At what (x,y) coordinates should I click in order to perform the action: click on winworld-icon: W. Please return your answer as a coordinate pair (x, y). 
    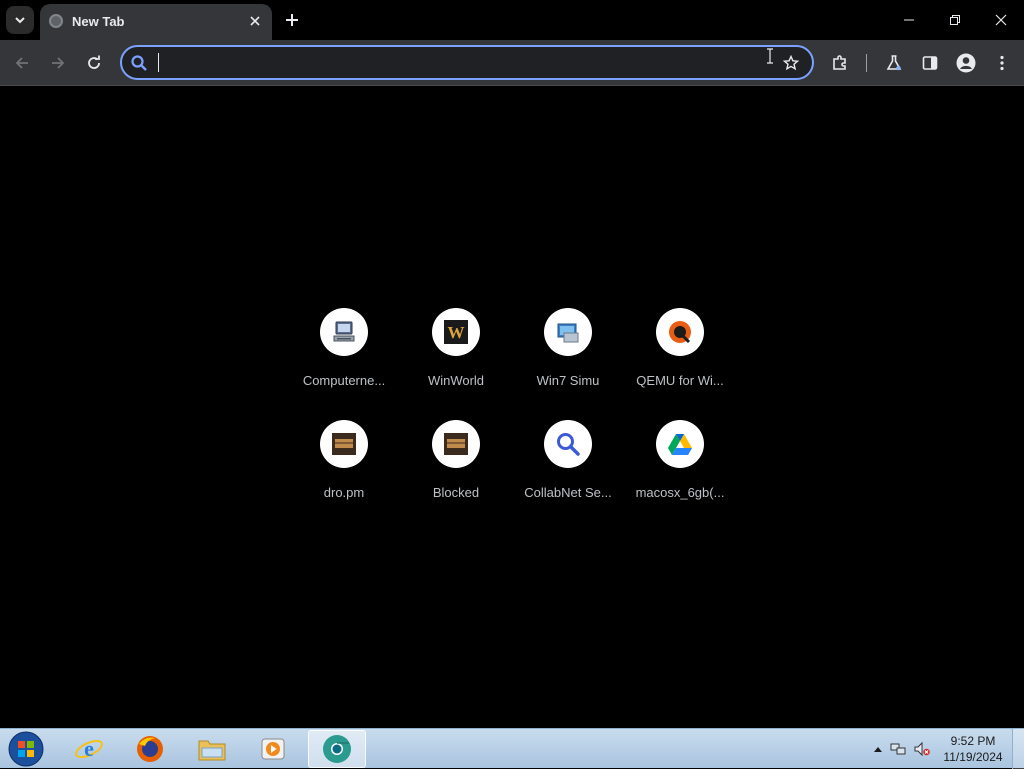
    Looking at the image, I should click on (456, 332).